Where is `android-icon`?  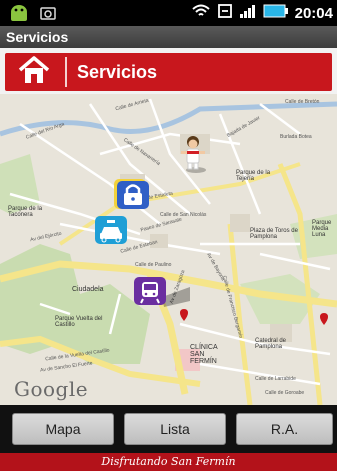 android-icon is located at coordinates (19, 15).